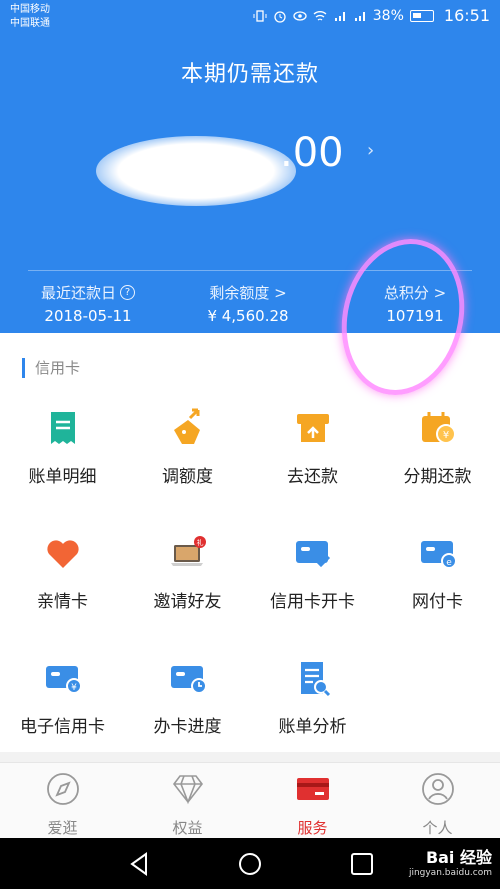 The image size is (500, 889). Describe the element at coordinates (187, 697) in the screenshot. I see `service-card-progress: 办卡进度` at that location.